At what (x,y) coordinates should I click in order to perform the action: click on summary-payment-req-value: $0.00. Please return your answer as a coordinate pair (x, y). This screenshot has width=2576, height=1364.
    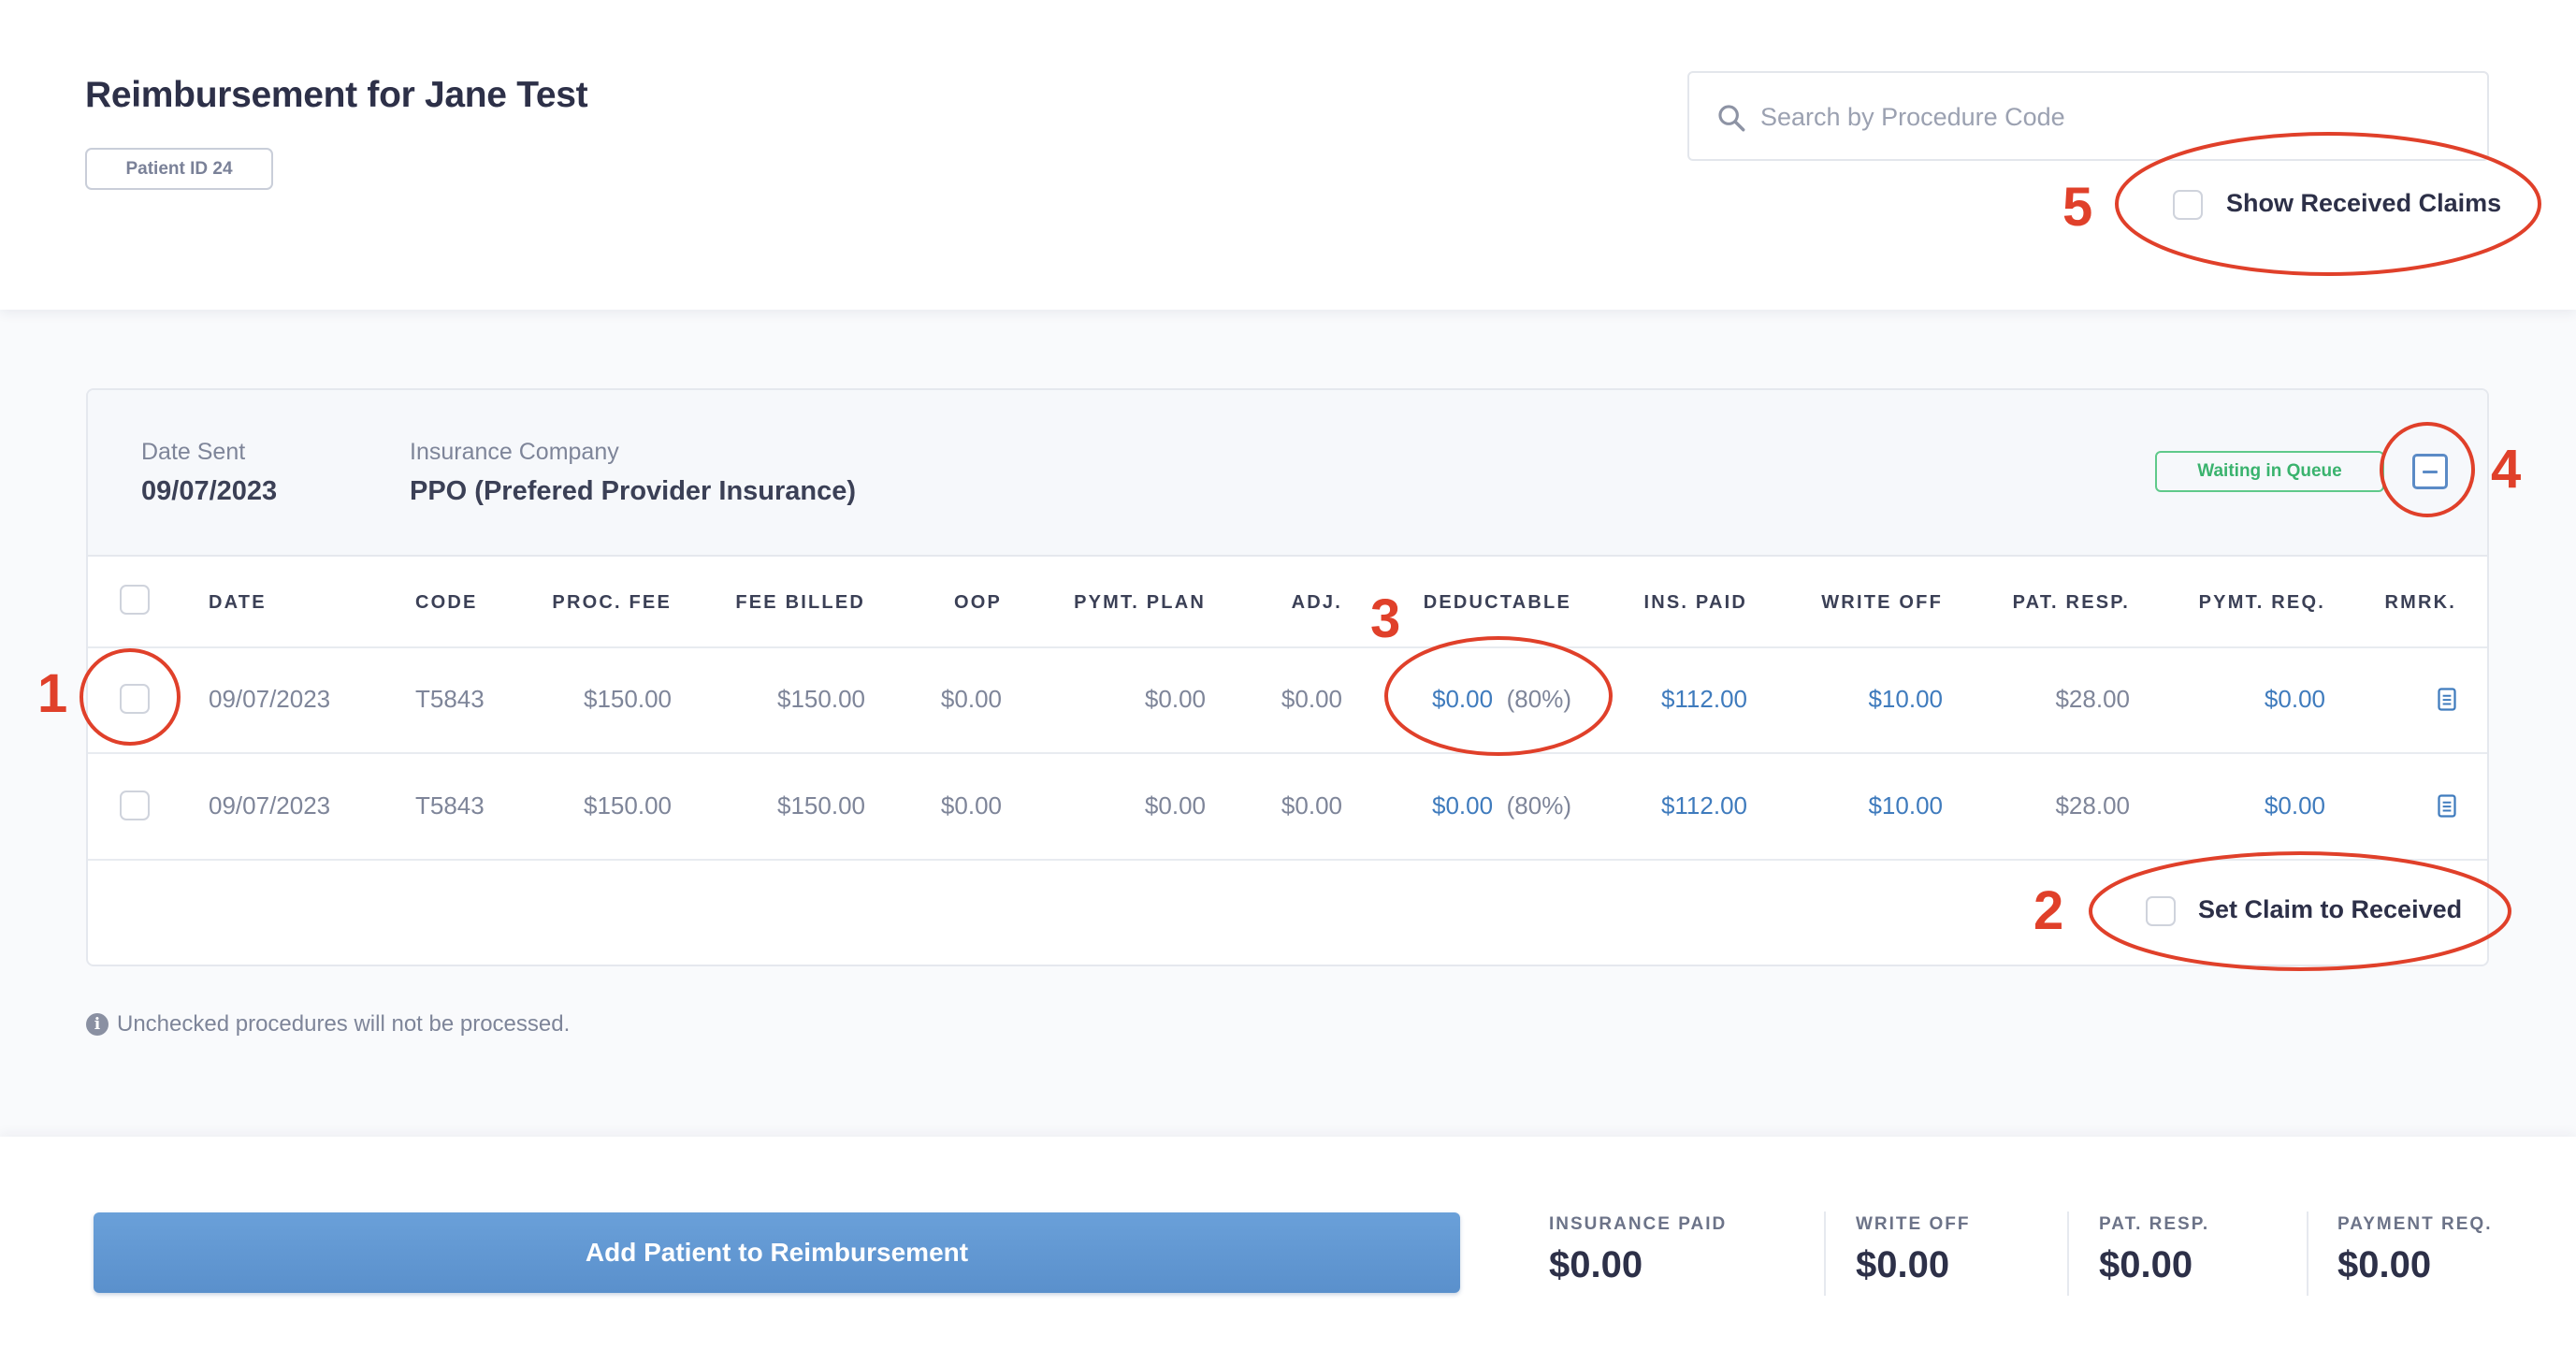
    Looking at the image, I should click on (2385, 1264).